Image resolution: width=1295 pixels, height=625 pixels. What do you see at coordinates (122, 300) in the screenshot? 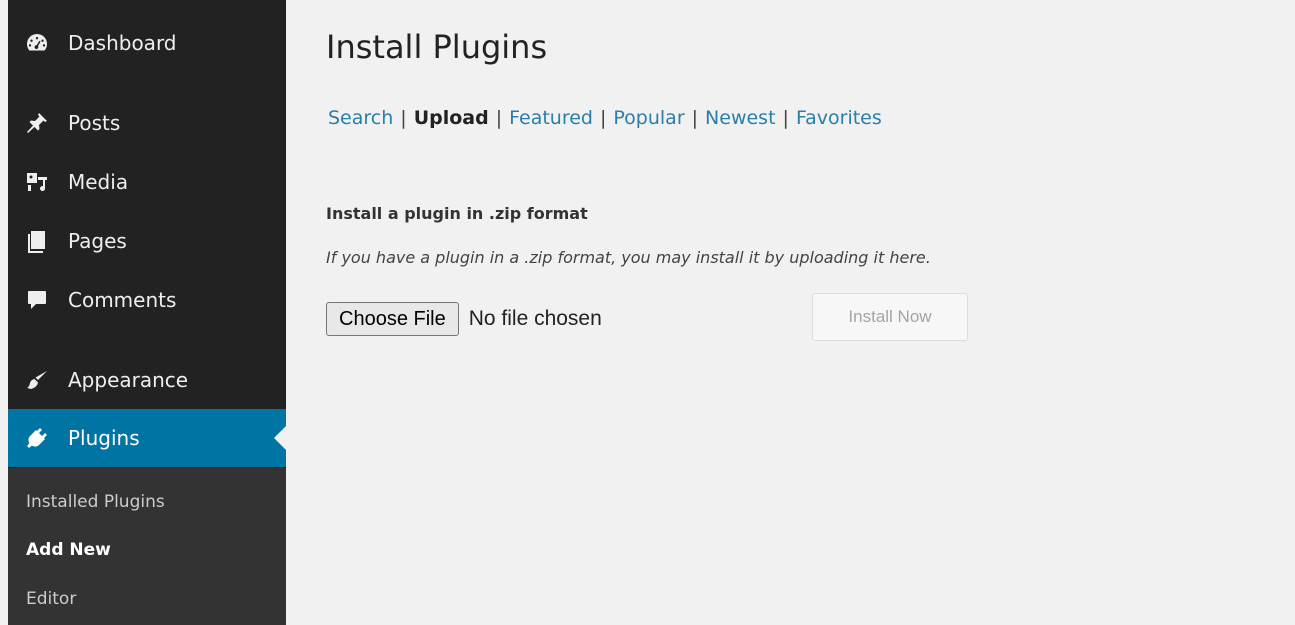
I see `menu-item-label: Comments` at bounding box center [122, 300].